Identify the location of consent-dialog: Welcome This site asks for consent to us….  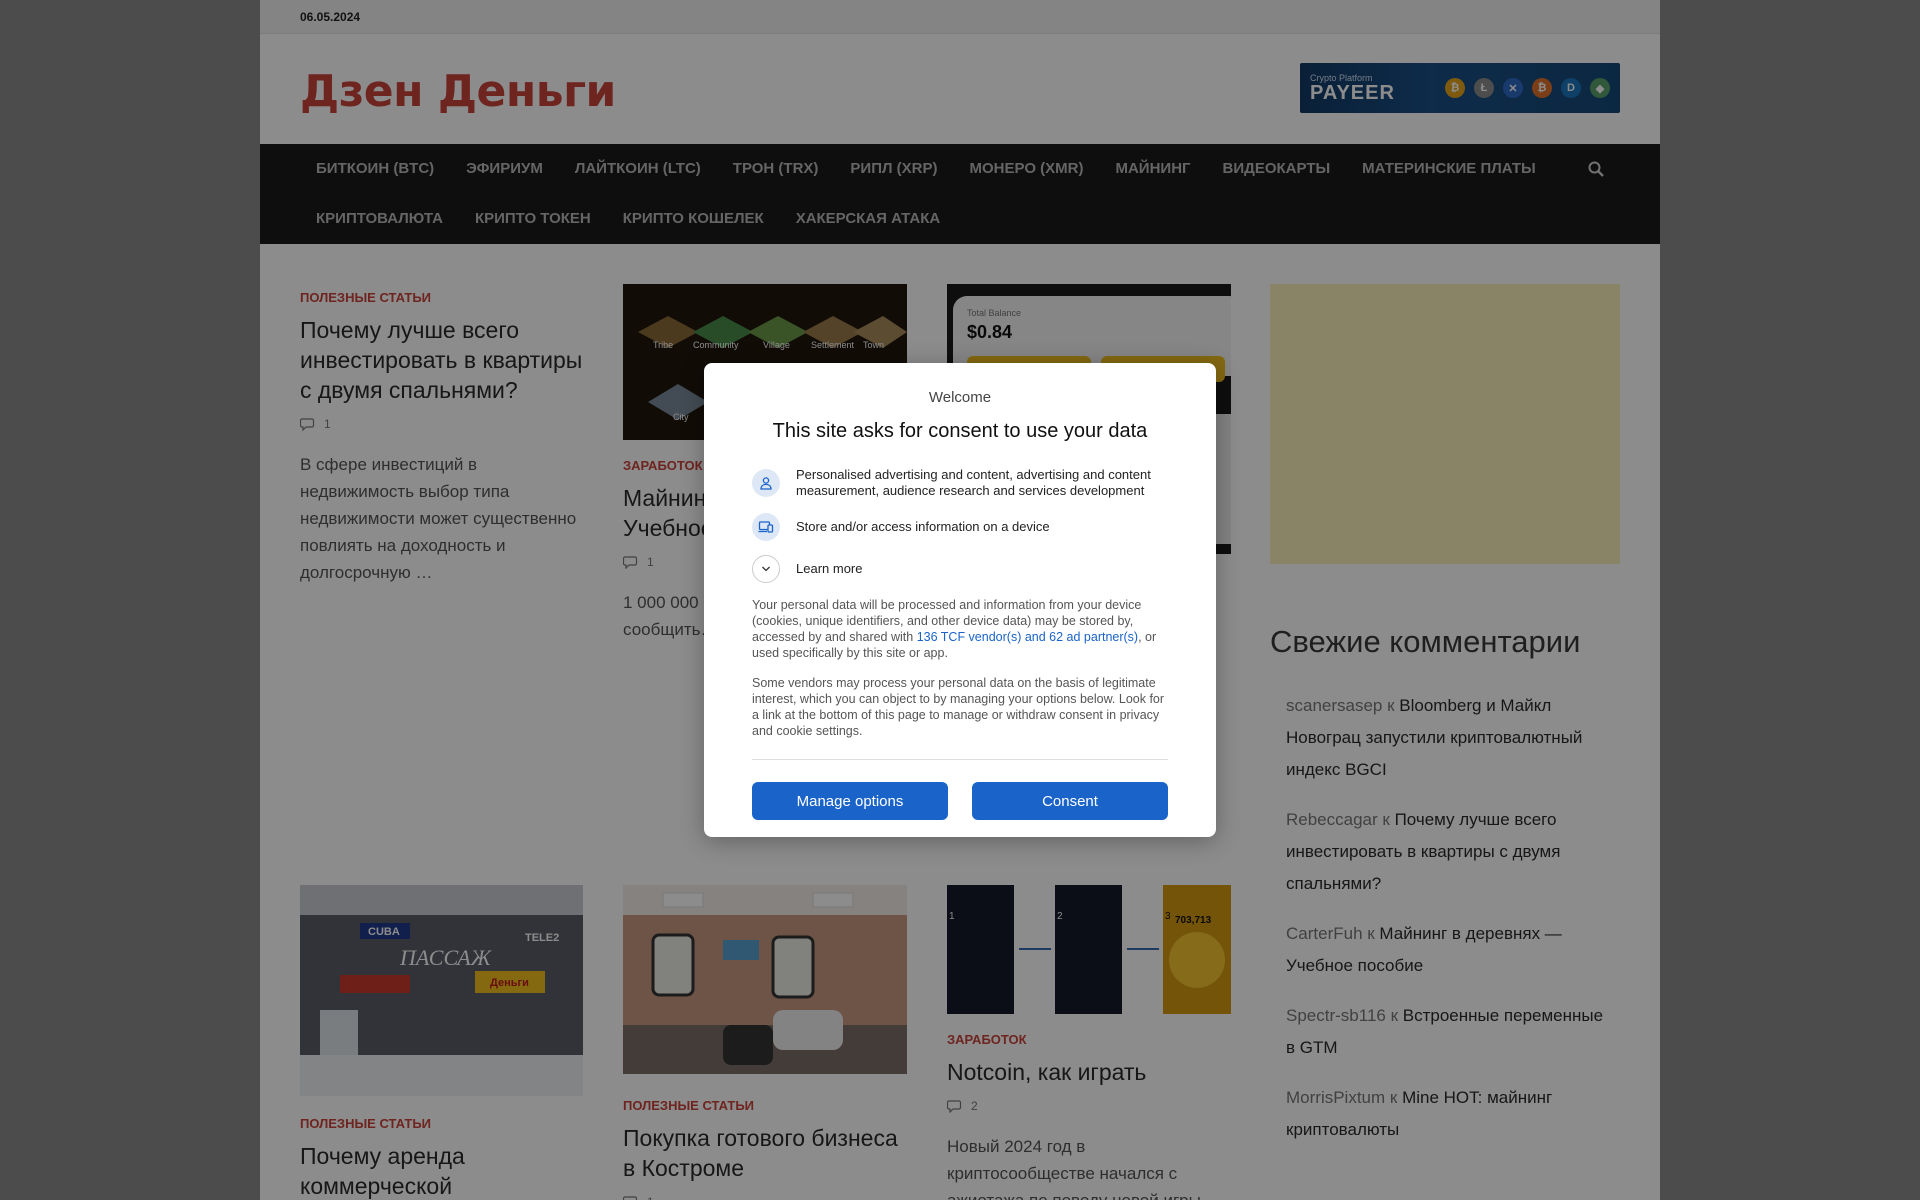
(960, 600).